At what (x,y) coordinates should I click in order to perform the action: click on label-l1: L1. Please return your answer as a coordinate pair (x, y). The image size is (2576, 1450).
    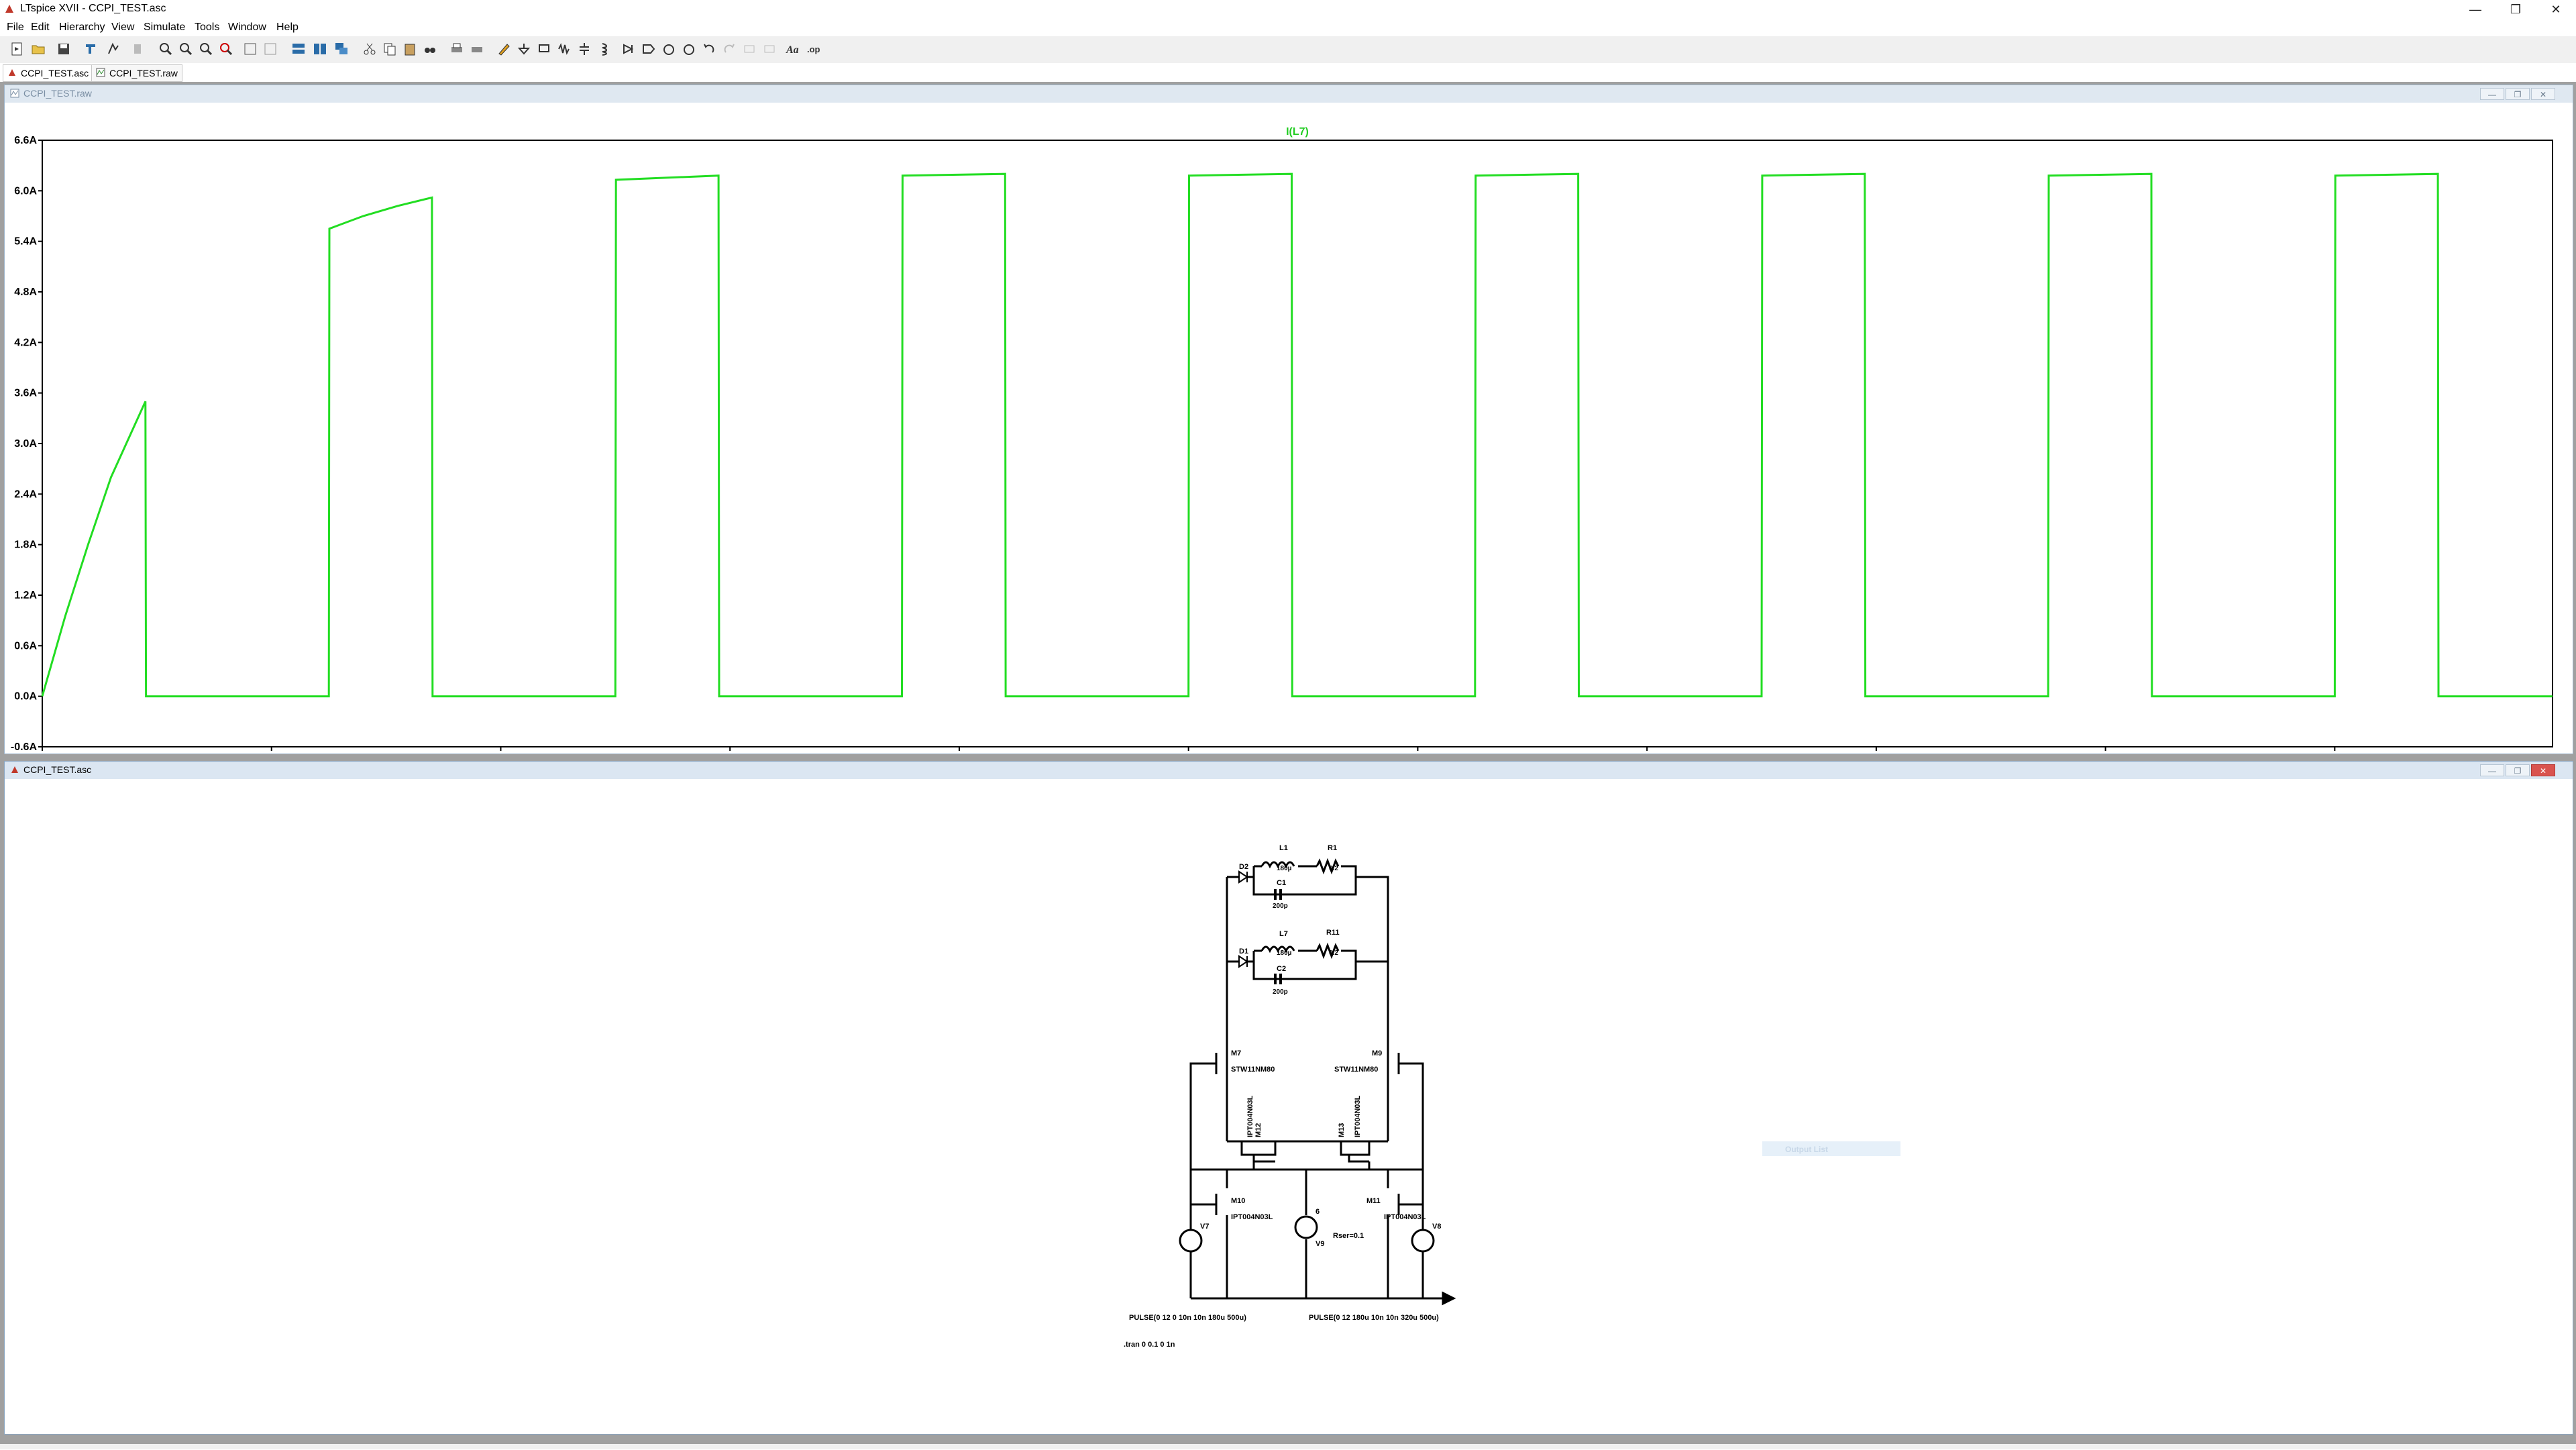
    Looking at the image, I should click on (1283, 848).